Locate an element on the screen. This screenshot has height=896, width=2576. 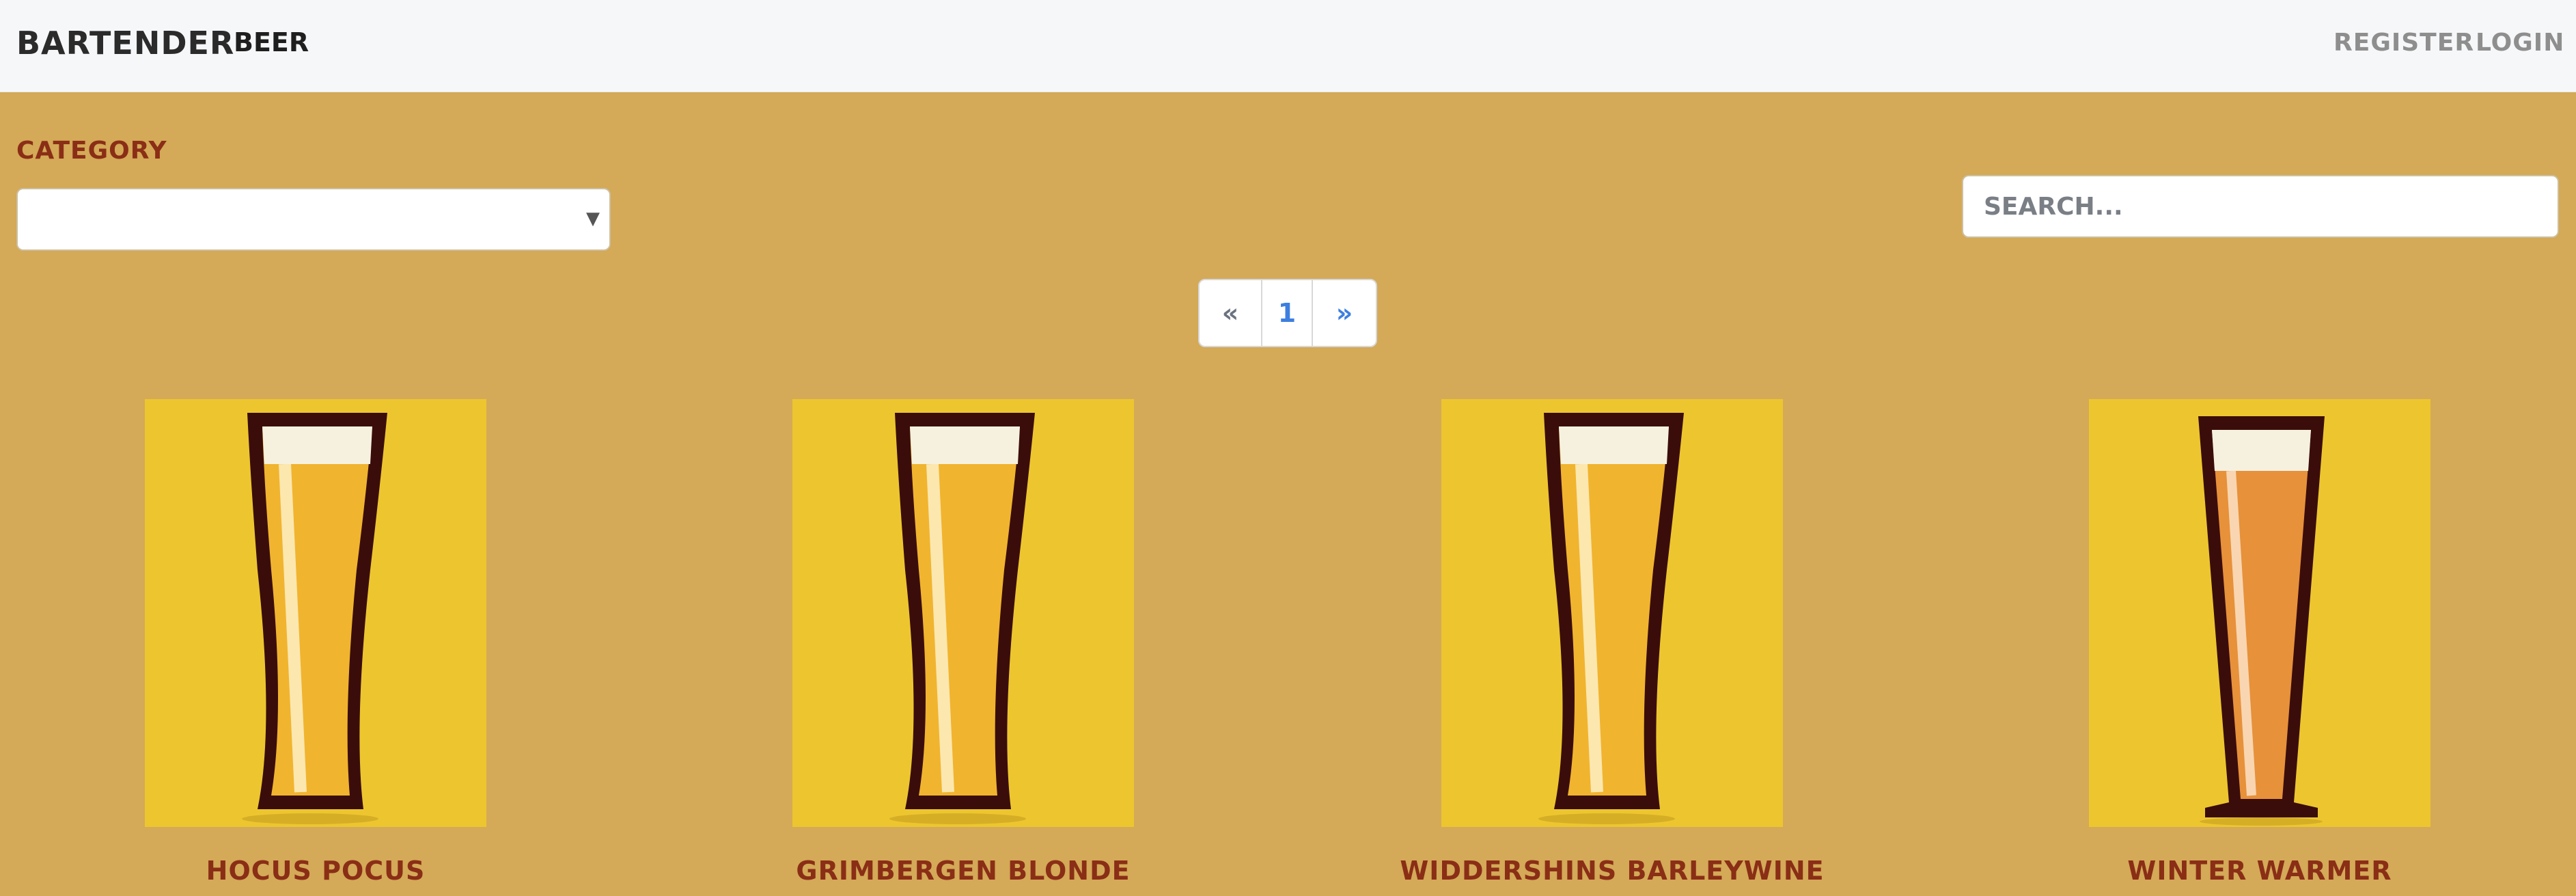
beer-card-name: WINTER WARMER is located at coordinates (2260, 871).